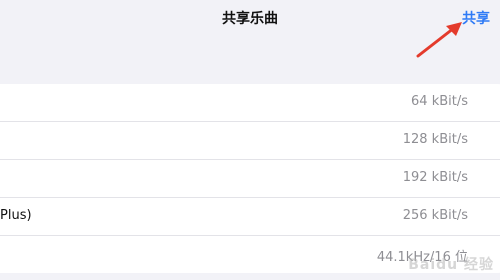  I want to click on list-item-value: 192 kBit/s, so click(435, 177).